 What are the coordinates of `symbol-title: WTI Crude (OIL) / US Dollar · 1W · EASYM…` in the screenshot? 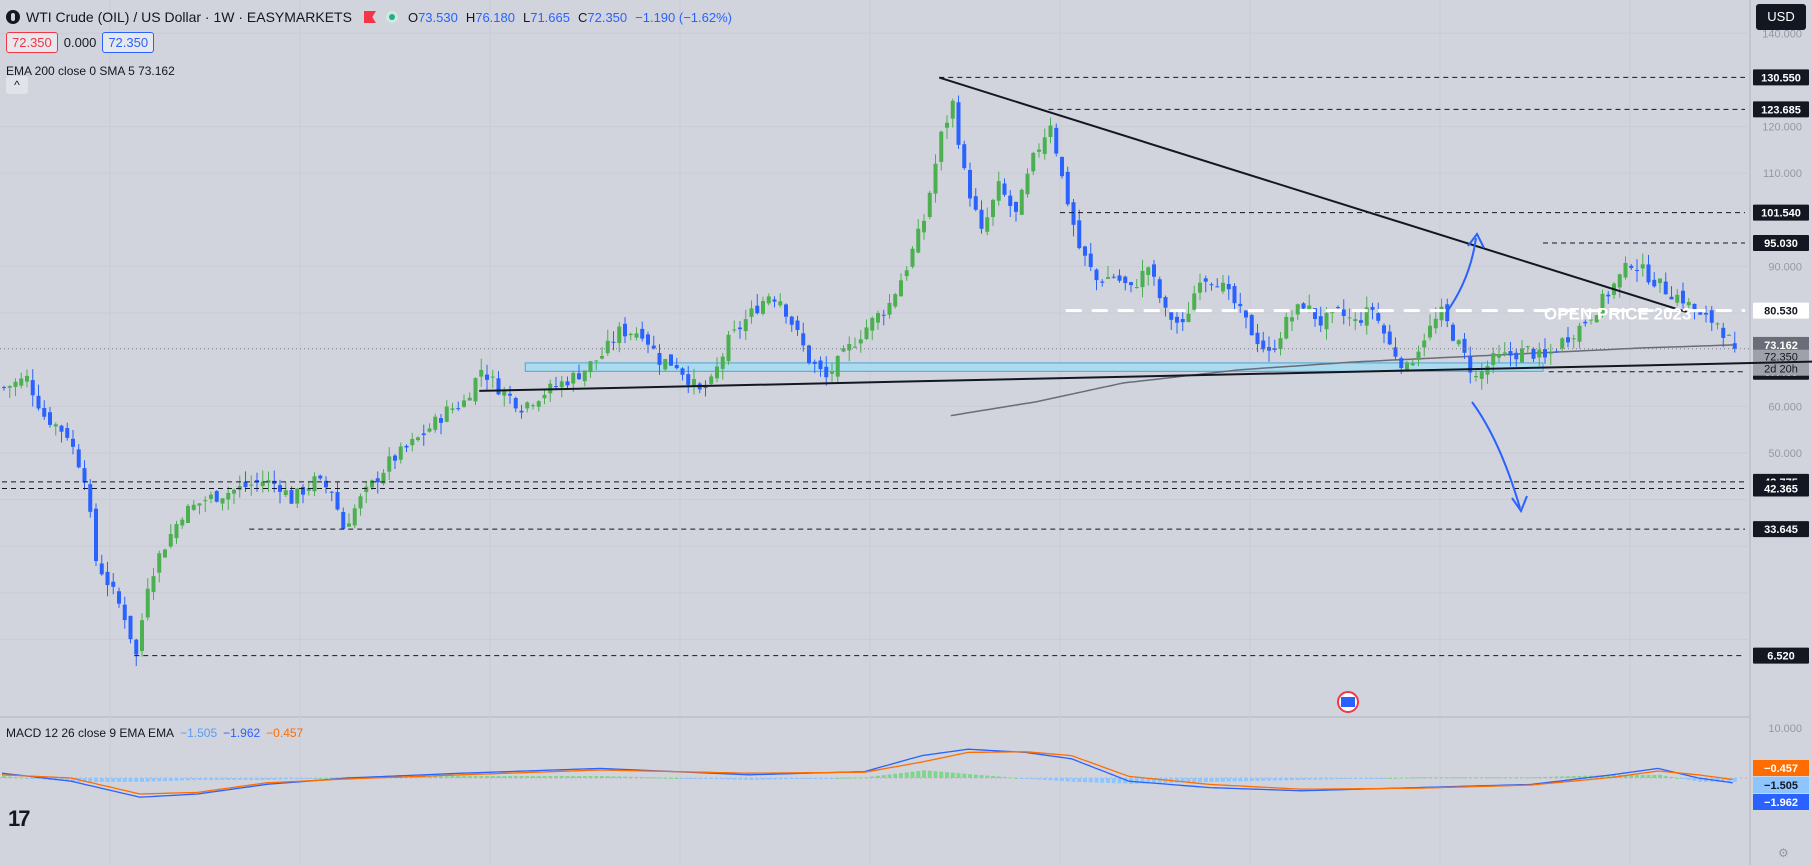 It's located at (189, 17).